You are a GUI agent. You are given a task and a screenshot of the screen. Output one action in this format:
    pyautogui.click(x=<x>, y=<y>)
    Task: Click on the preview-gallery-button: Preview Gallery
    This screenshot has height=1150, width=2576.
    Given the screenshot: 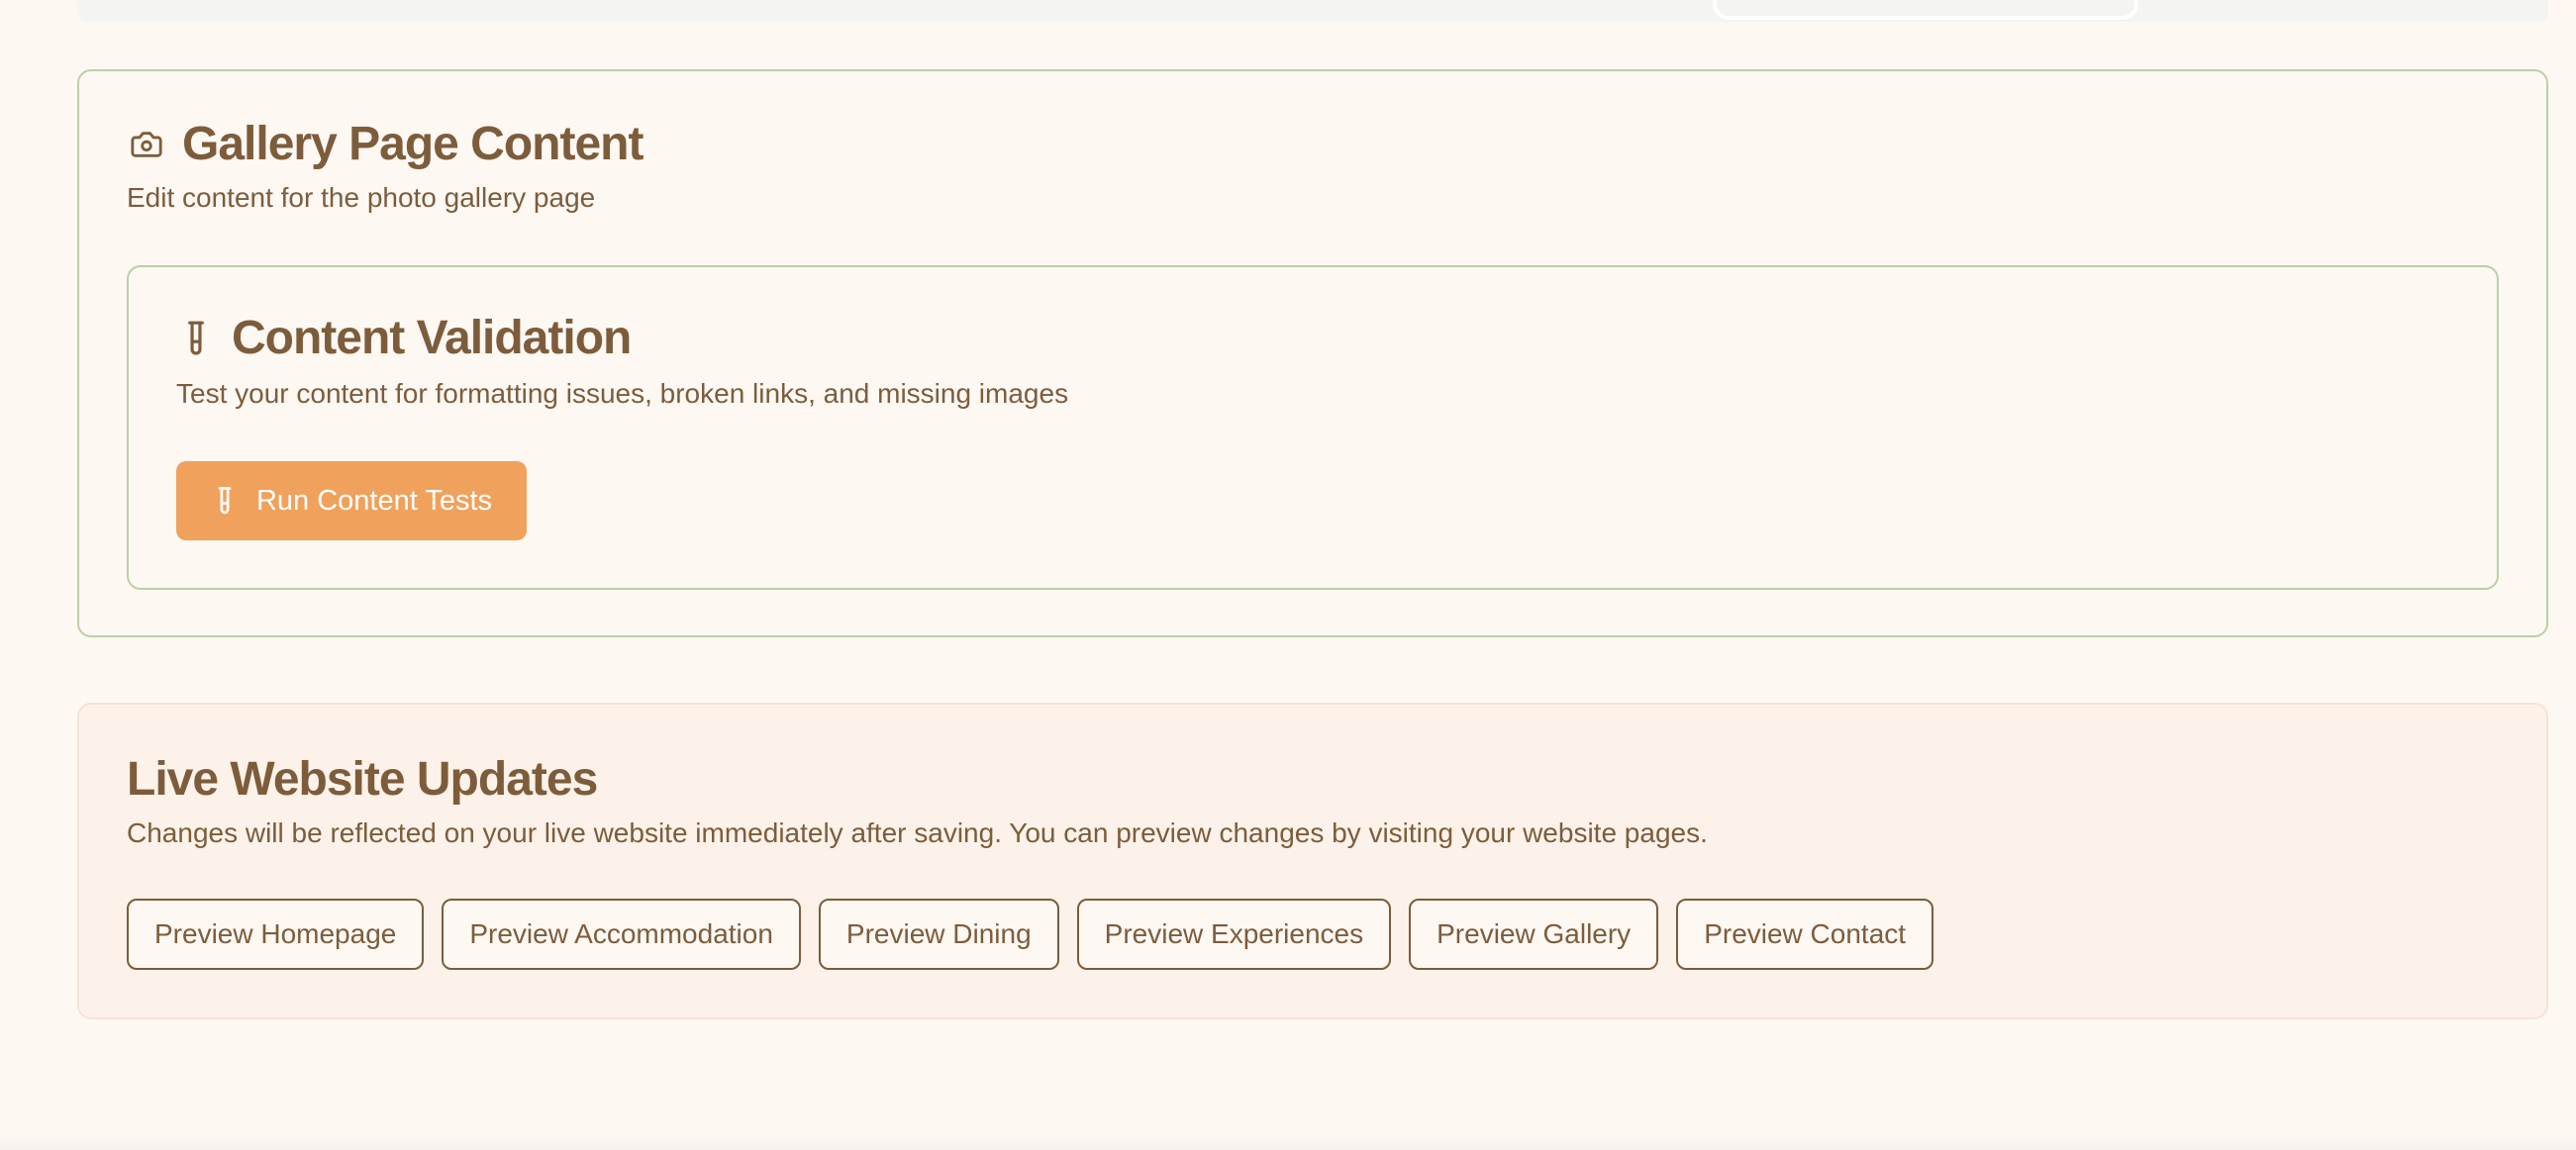 What is the action you would take?
    pyautogui.click(x=1534, y=935)
    